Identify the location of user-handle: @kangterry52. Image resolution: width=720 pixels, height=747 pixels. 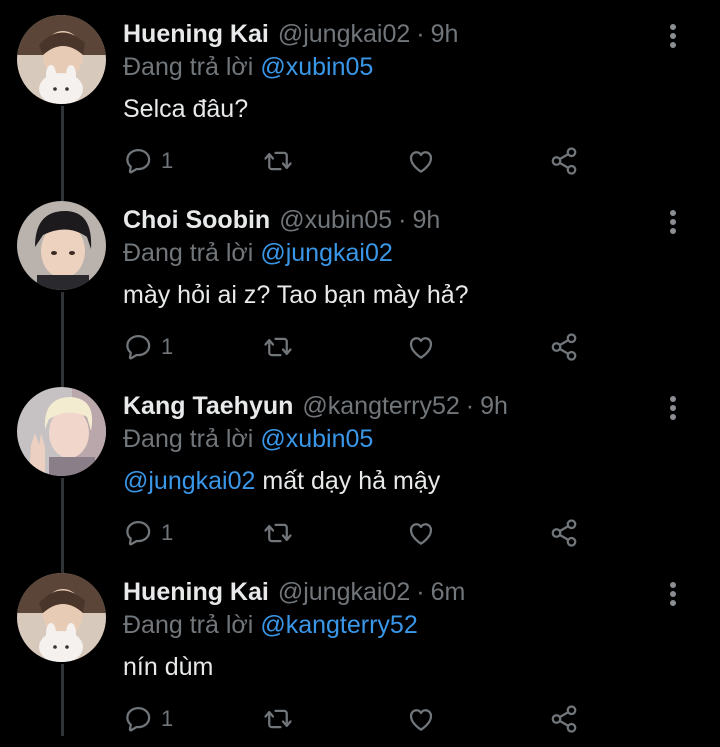
(380, 406).